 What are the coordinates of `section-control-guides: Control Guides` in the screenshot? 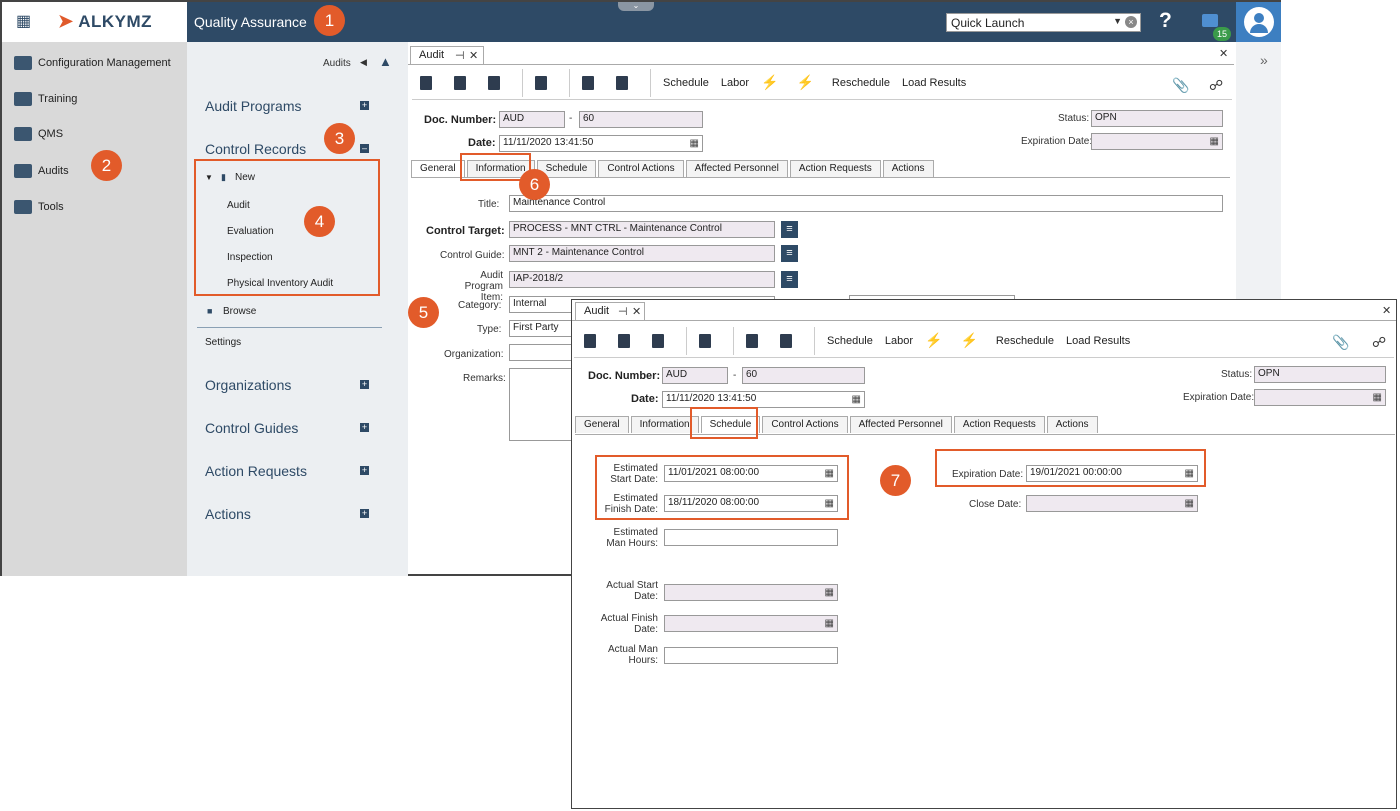 It's located at (251, 428).